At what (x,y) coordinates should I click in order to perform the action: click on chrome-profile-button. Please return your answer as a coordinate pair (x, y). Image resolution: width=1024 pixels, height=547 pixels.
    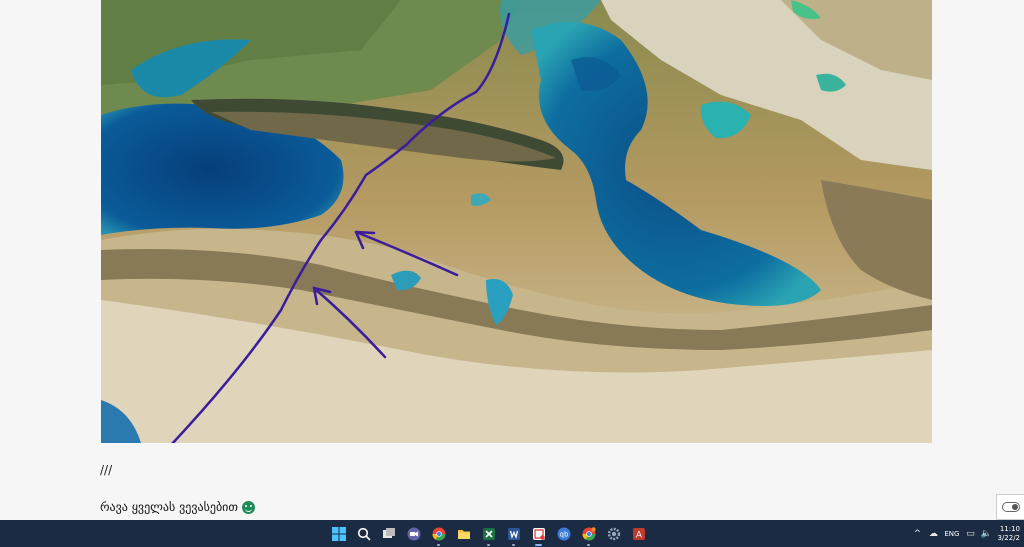
    Looking at the image, I should click on (588, 533).